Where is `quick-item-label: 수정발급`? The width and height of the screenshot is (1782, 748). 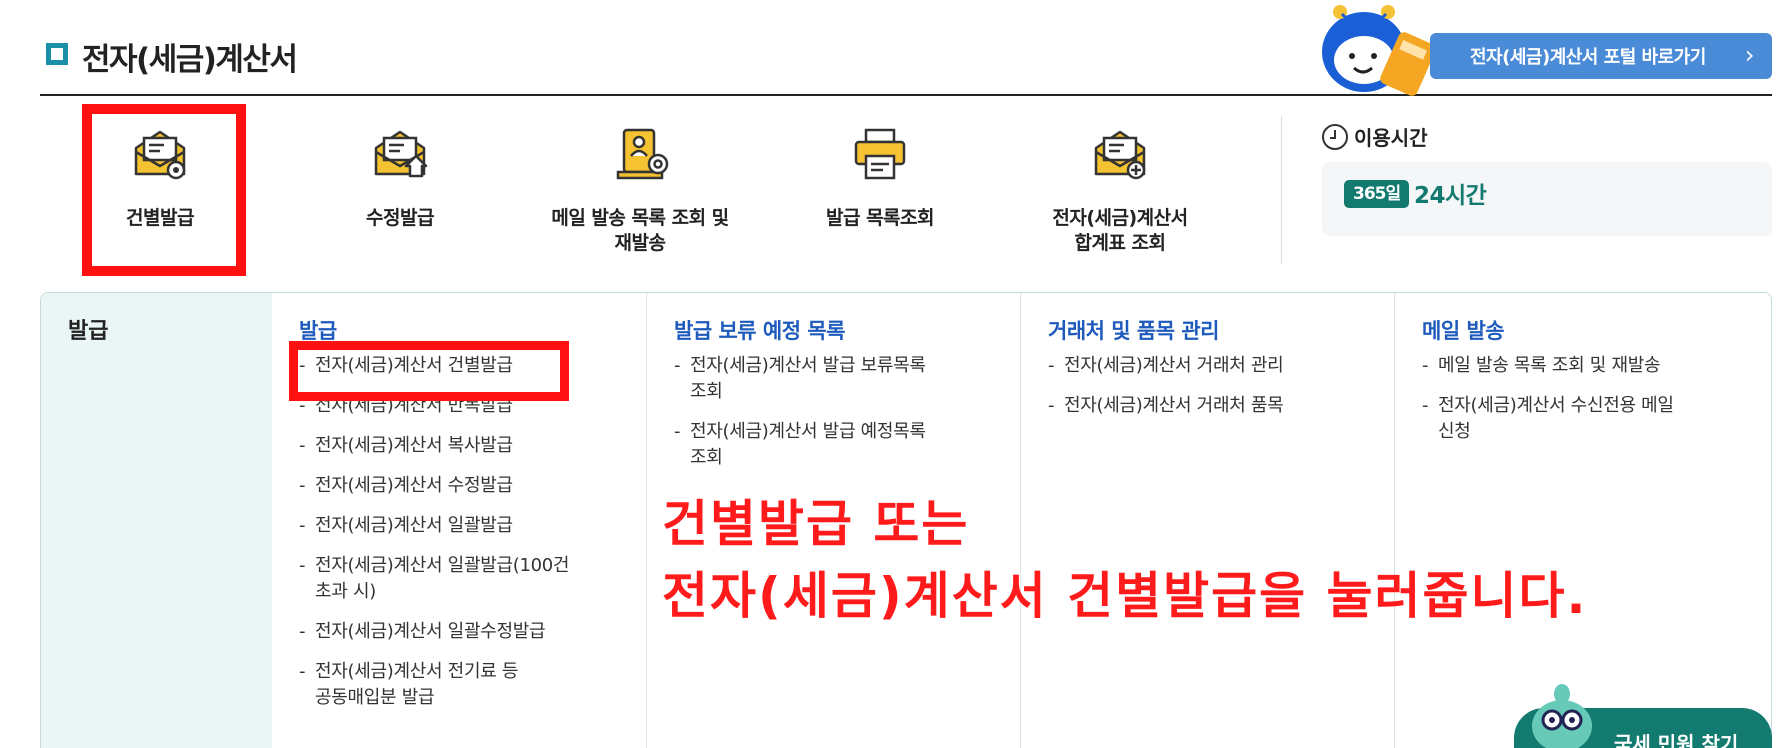 quick-item-label: 수정발급 is located at coordinates (400, 218).